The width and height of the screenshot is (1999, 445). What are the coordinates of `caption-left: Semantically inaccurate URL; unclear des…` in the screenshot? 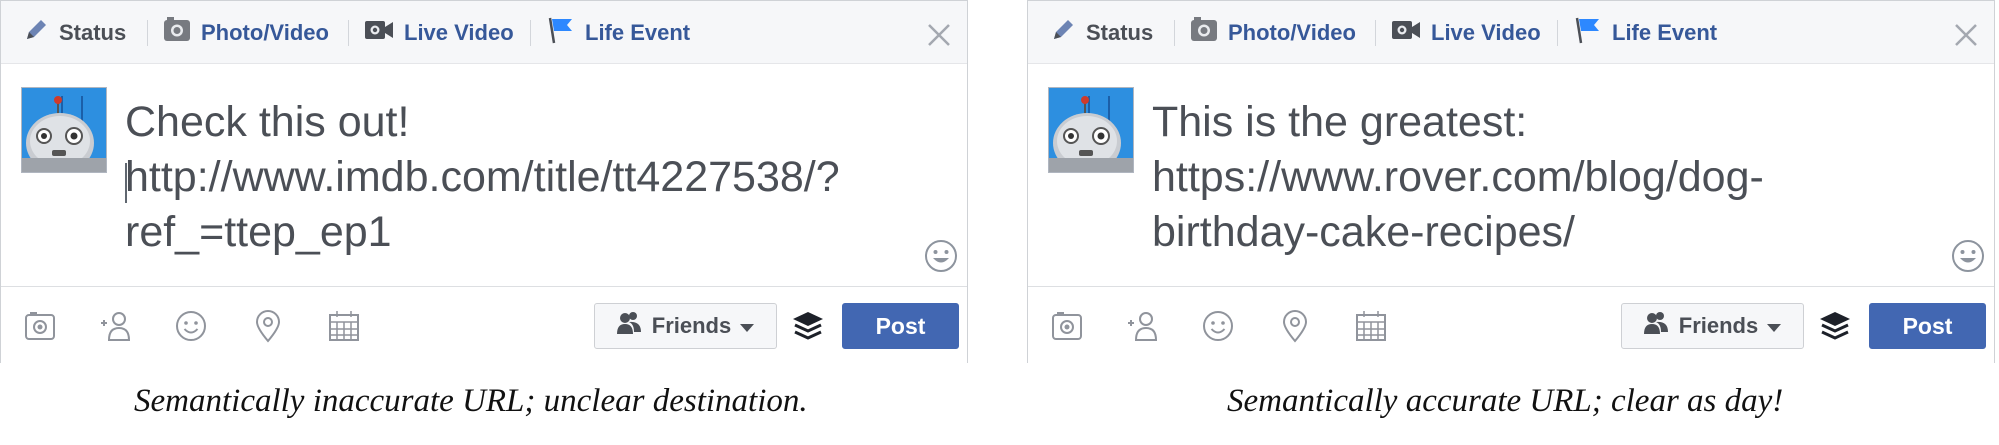 It's located at (471, 401).